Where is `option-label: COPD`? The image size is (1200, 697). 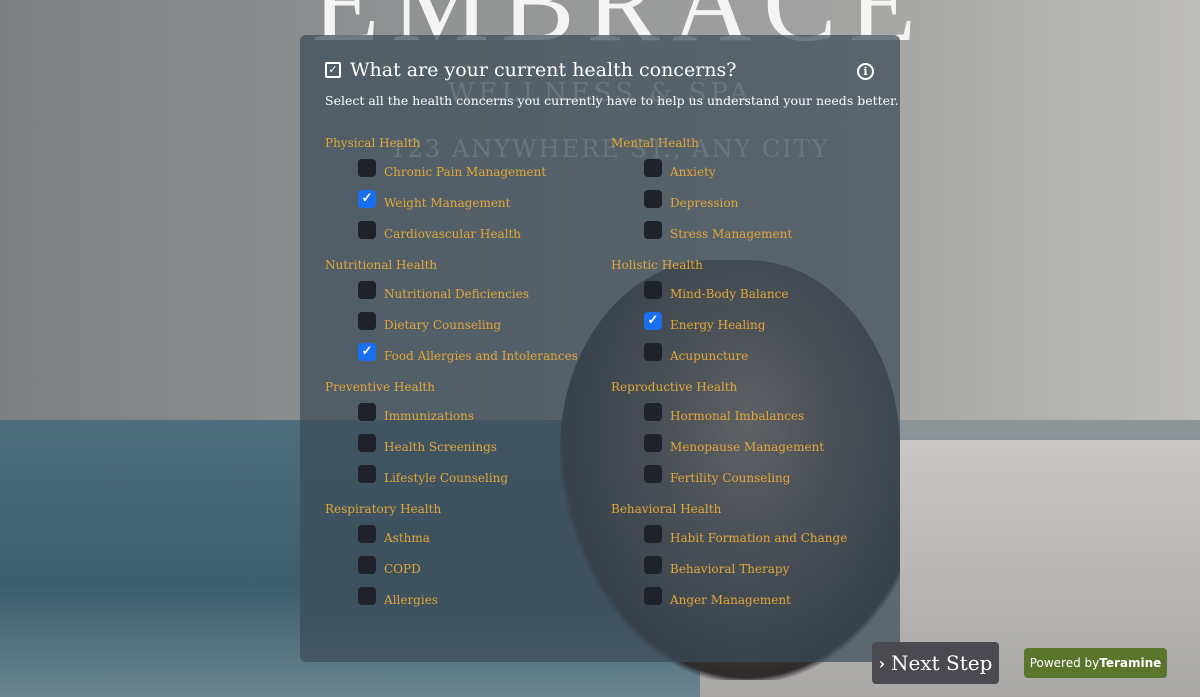 option-label: COPD is located at coordinates (402, 568).